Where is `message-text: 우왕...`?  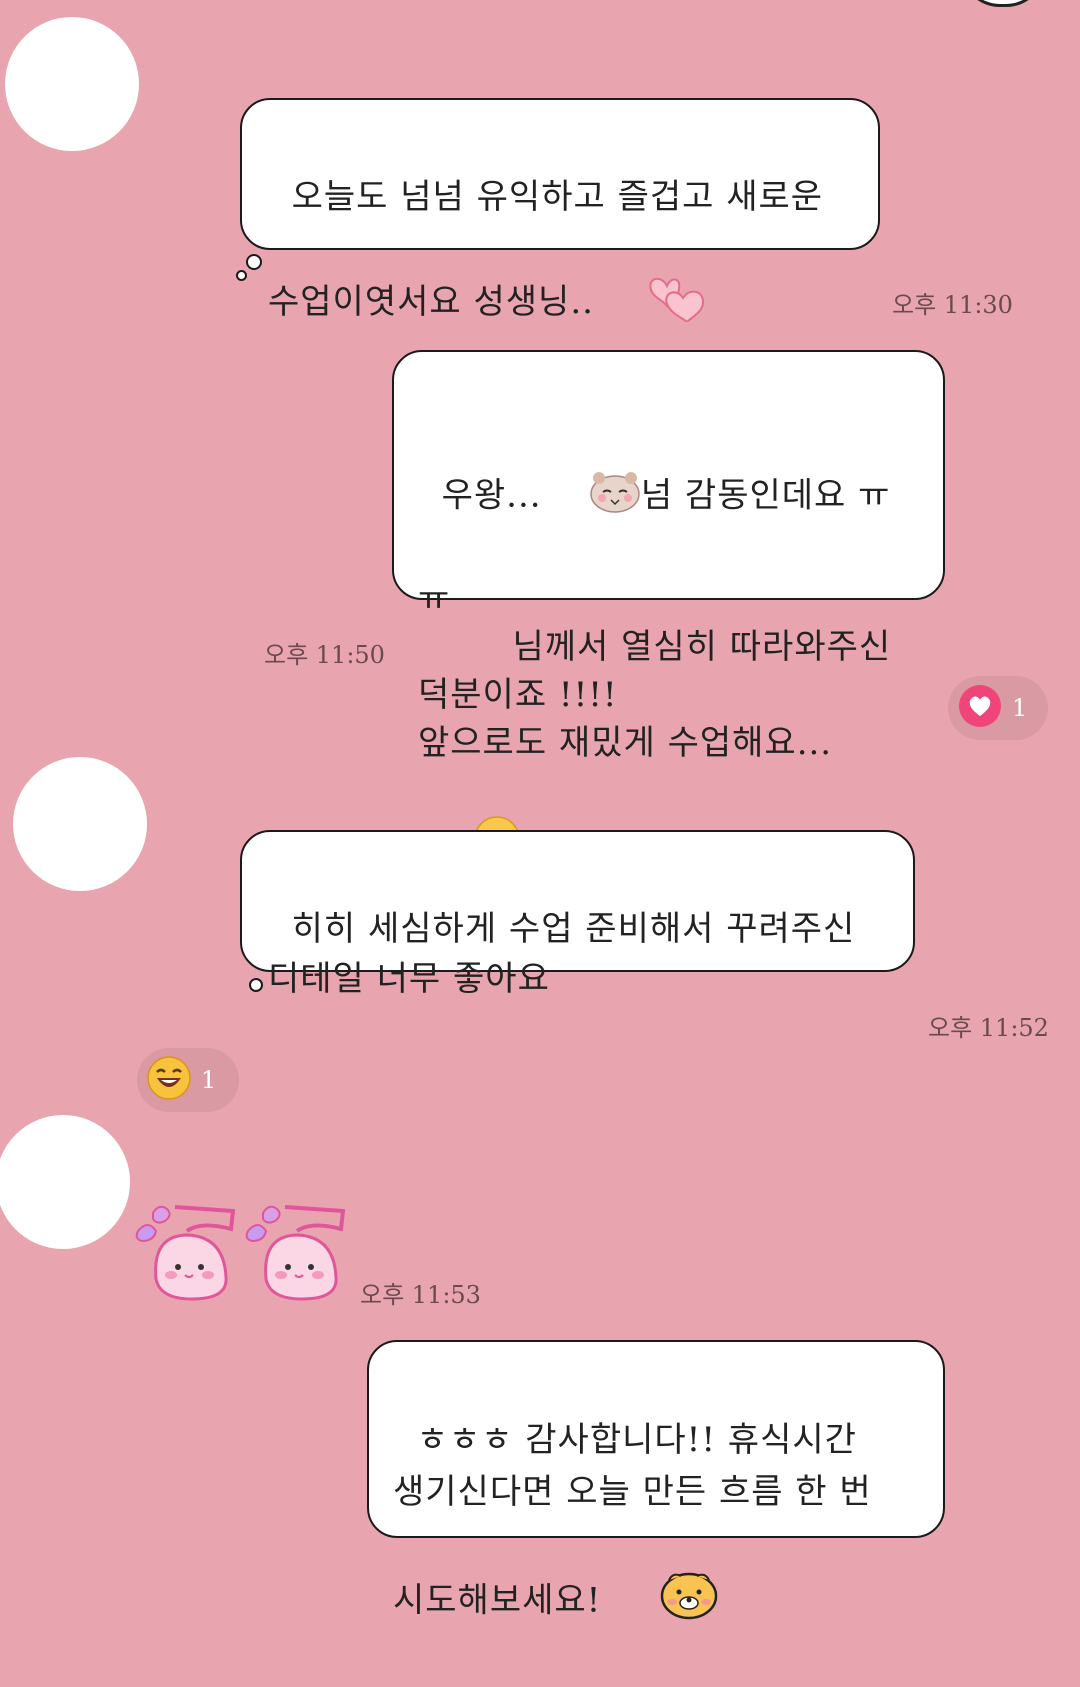
message-text: 우왕... is located at coordinates (491, 495).